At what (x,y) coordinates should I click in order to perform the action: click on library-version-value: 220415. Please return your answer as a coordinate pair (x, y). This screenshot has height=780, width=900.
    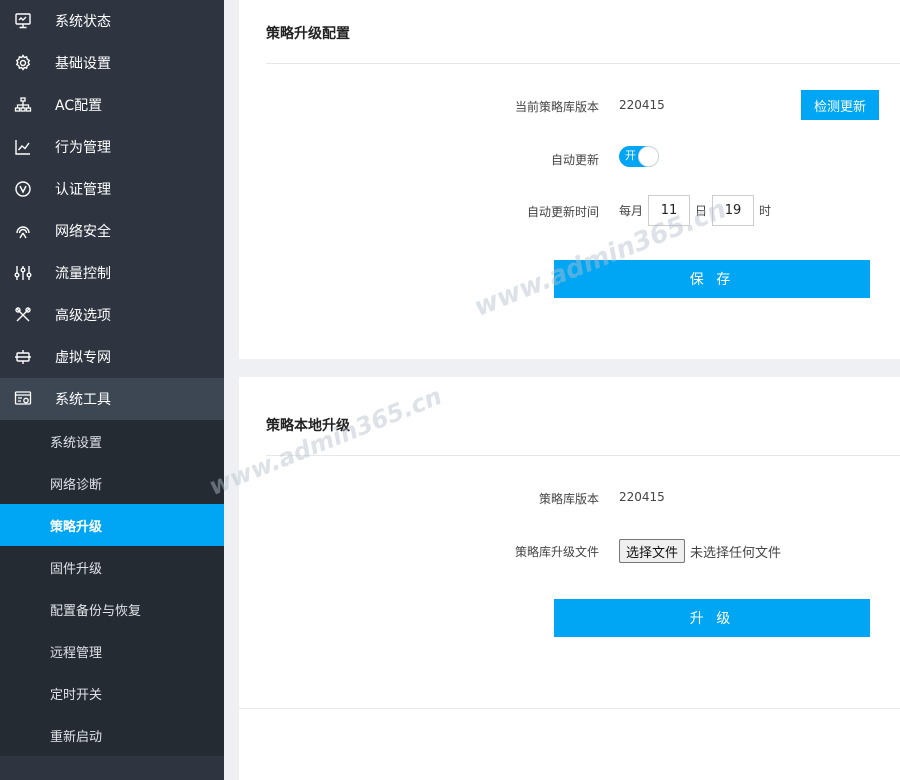
    Looking at the image, I should click on (642, 497).